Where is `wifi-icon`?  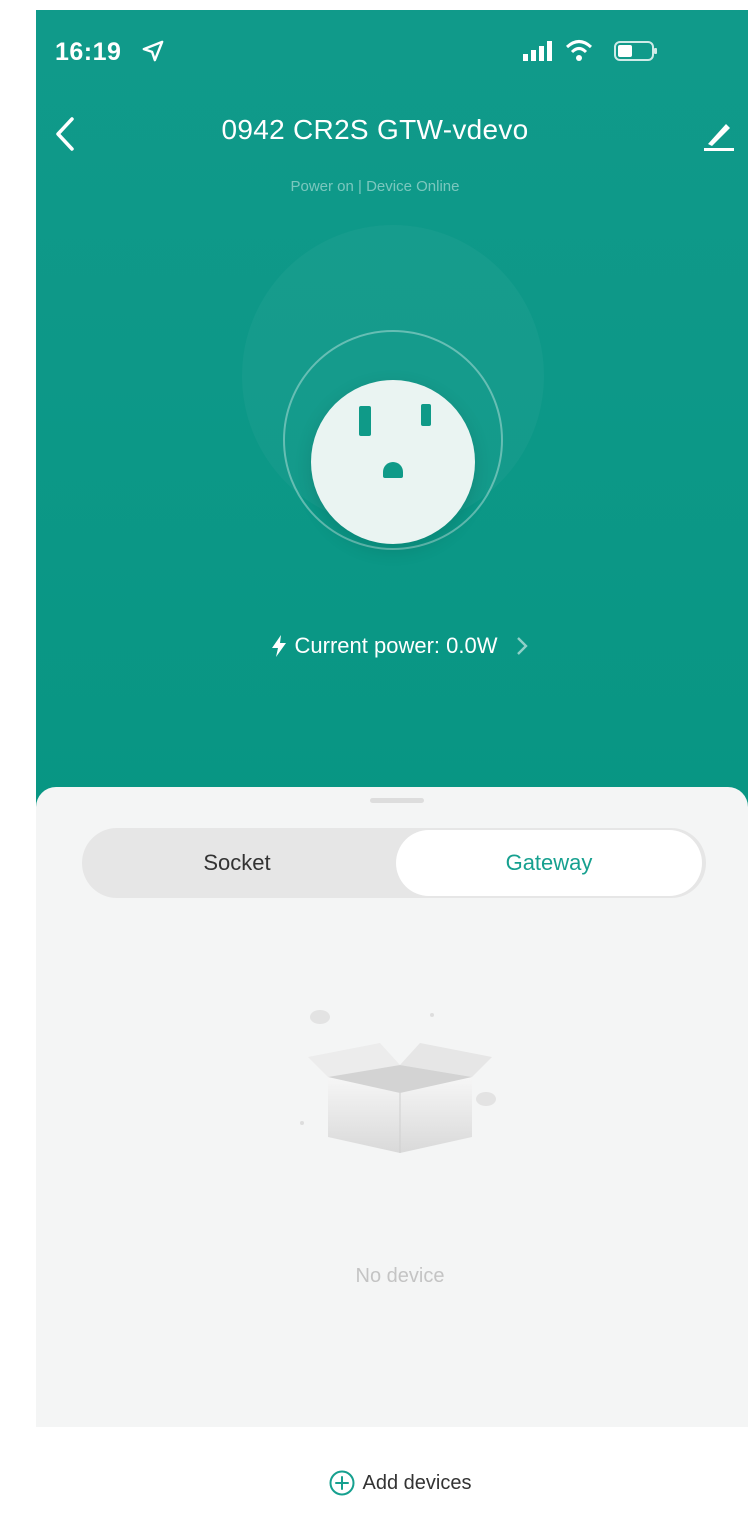 wifi-icon is located at coordinates (579, 50).